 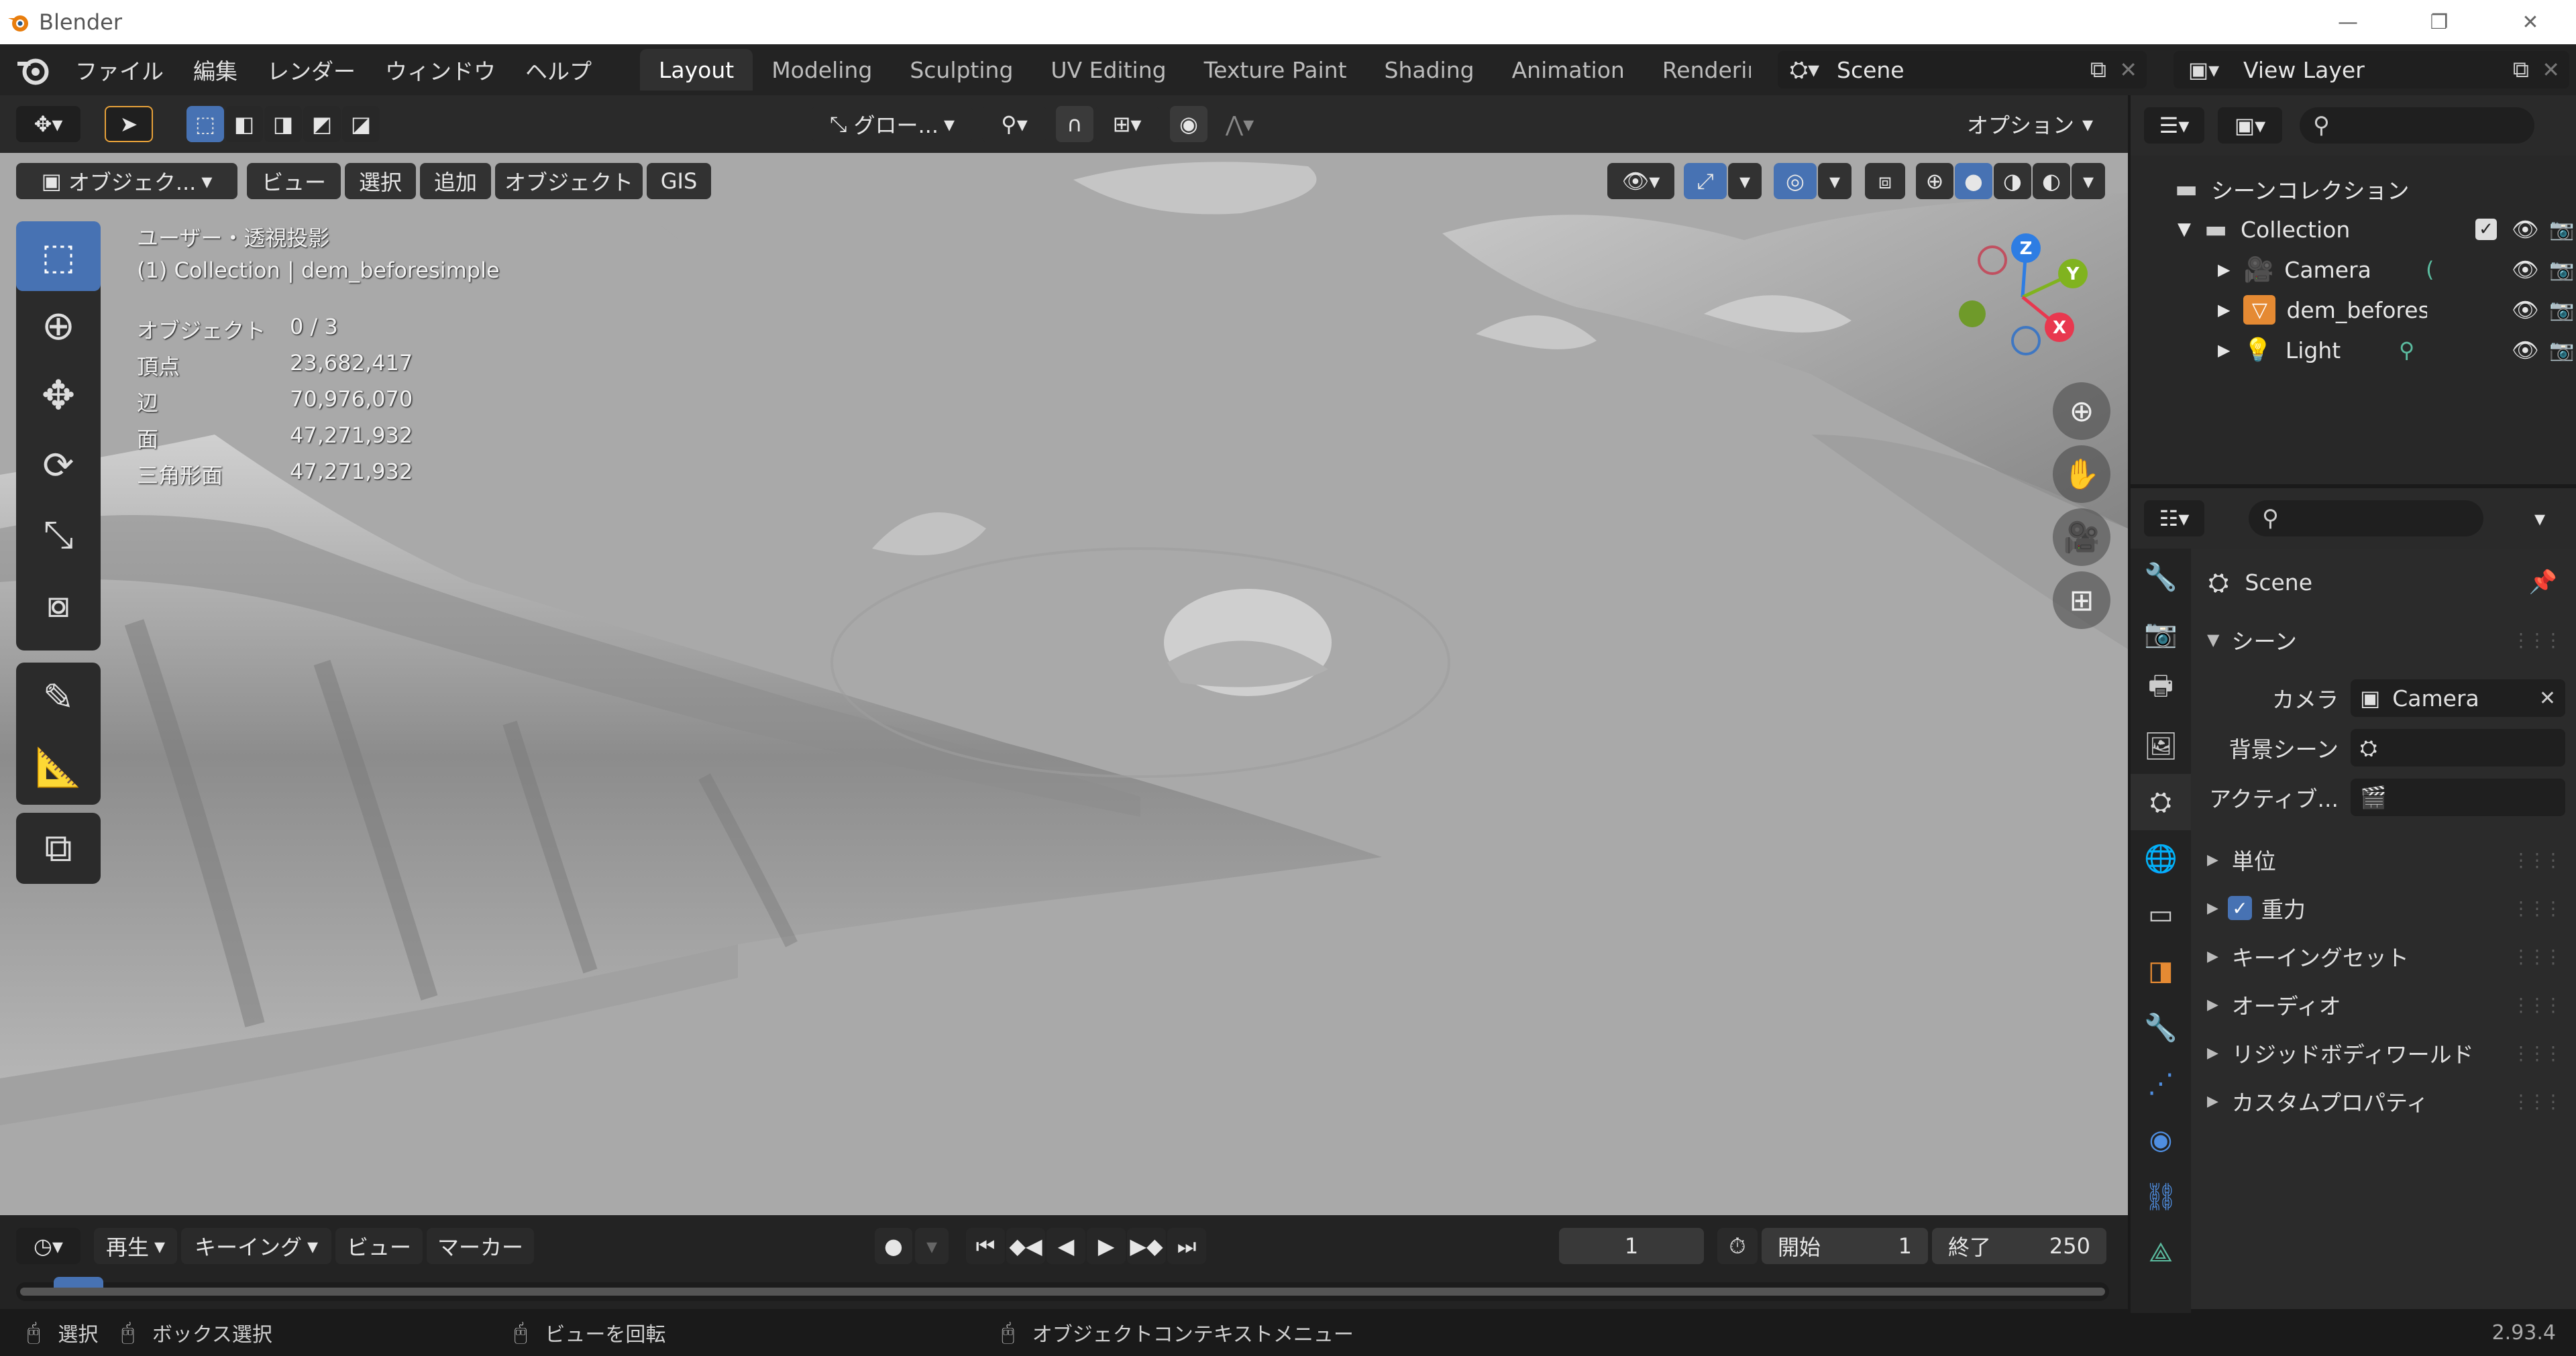 What do you see at coordinates (311, 70) in the screenshot?
I see `menu-render: レンダー` at bounding box center [311, 70].